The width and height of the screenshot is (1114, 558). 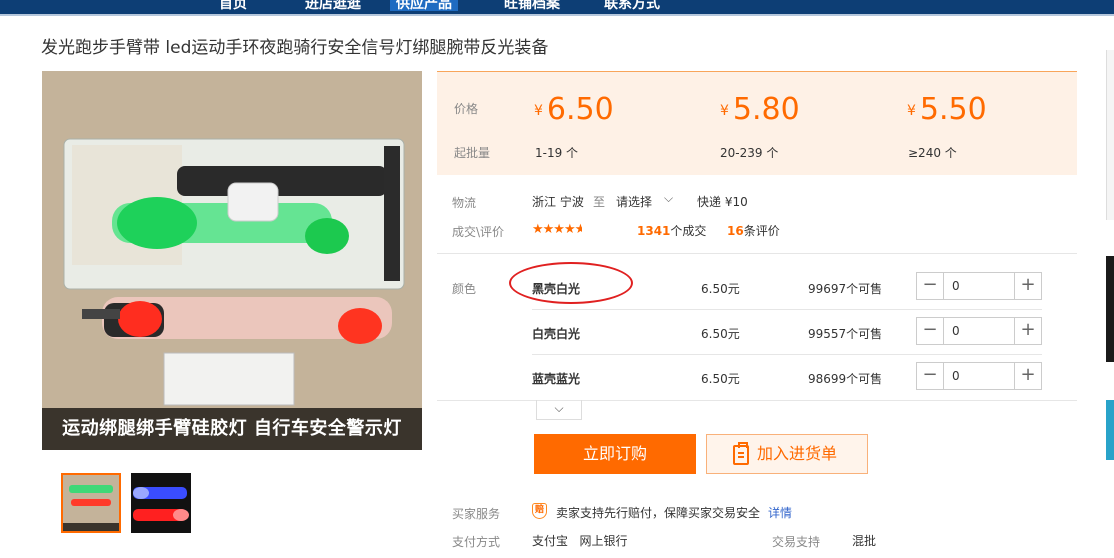 What do you see at coordinates (658, 513) in the screenshot?
I see `service-text: 卖家支持先行赔付，保障买家交易安全` at bounding box center [658, 513].